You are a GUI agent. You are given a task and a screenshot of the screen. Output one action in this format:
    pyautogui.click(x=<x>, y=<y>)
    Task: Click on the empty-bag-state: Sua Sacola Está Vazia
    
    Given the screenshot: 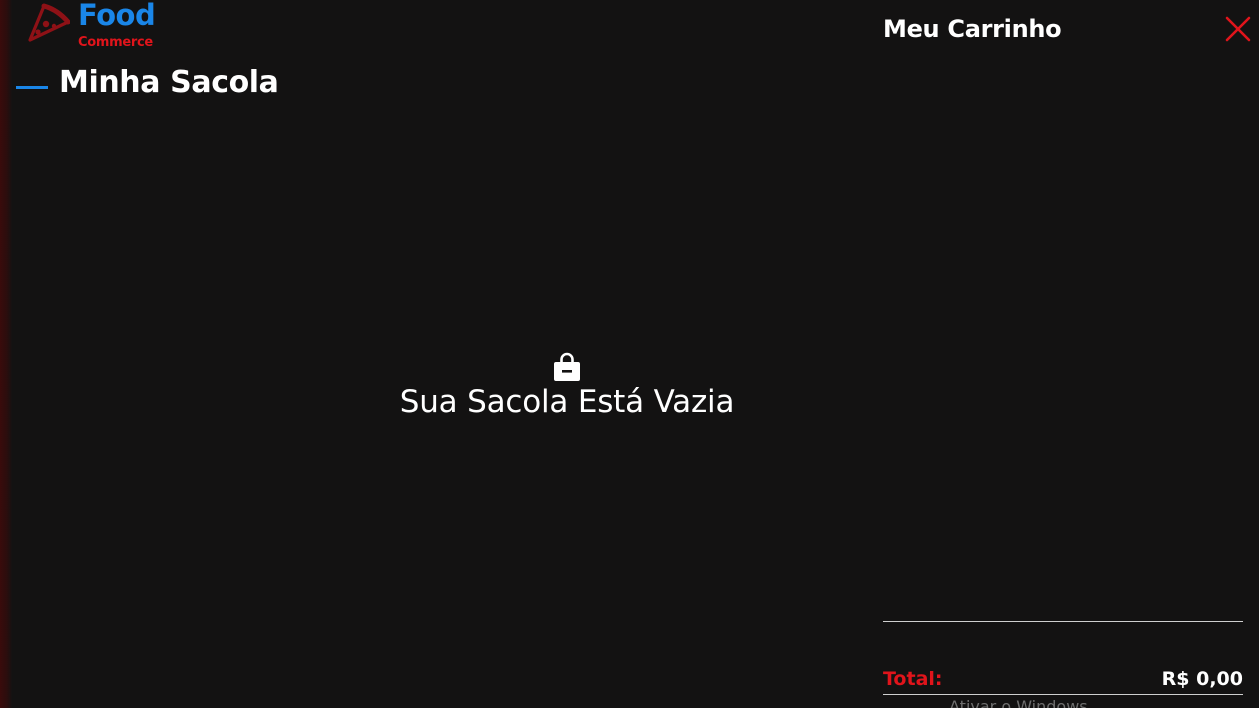 What is the action you would take?
    pyautogui.click(x=567, y=392)
    